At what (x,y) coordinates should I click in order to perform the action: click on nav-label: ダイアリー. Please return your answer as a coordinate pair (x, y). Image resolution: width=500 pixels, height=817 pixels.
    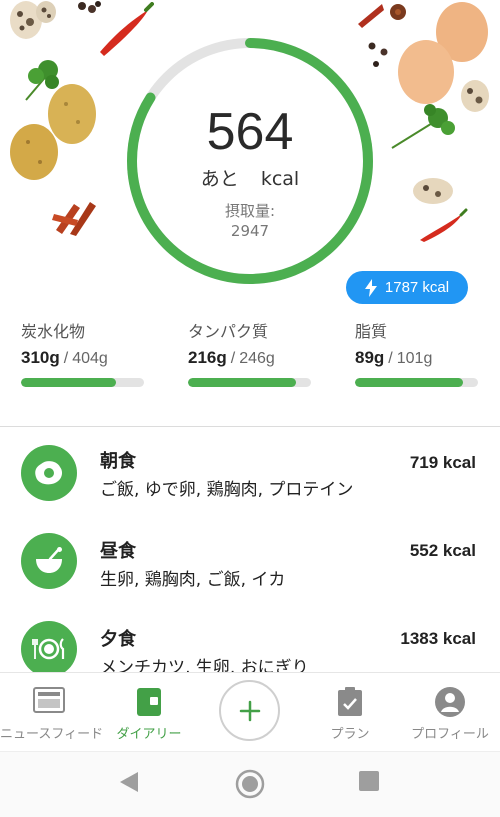
    Looking at the image, I should click on (149, 734).